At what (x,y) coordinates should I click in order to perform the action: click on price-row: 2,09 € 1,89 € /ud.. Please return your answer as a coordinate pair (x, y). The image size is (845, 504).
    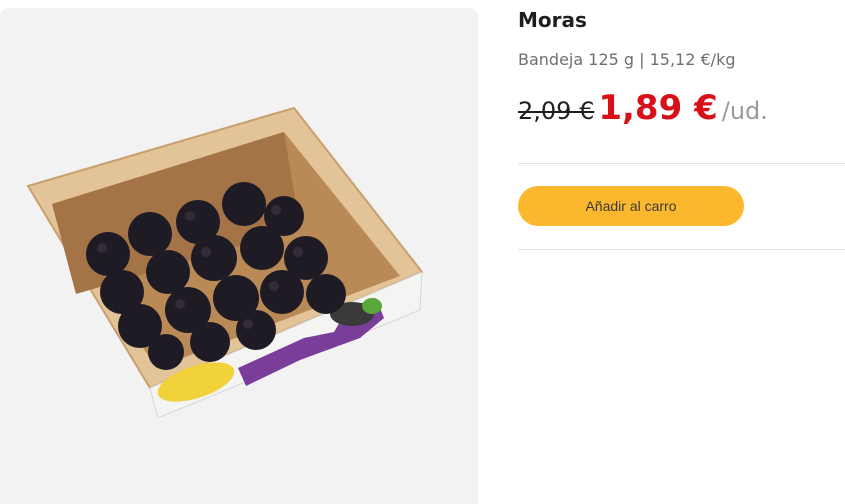
    Looking at the image, I should click on (643, 110).